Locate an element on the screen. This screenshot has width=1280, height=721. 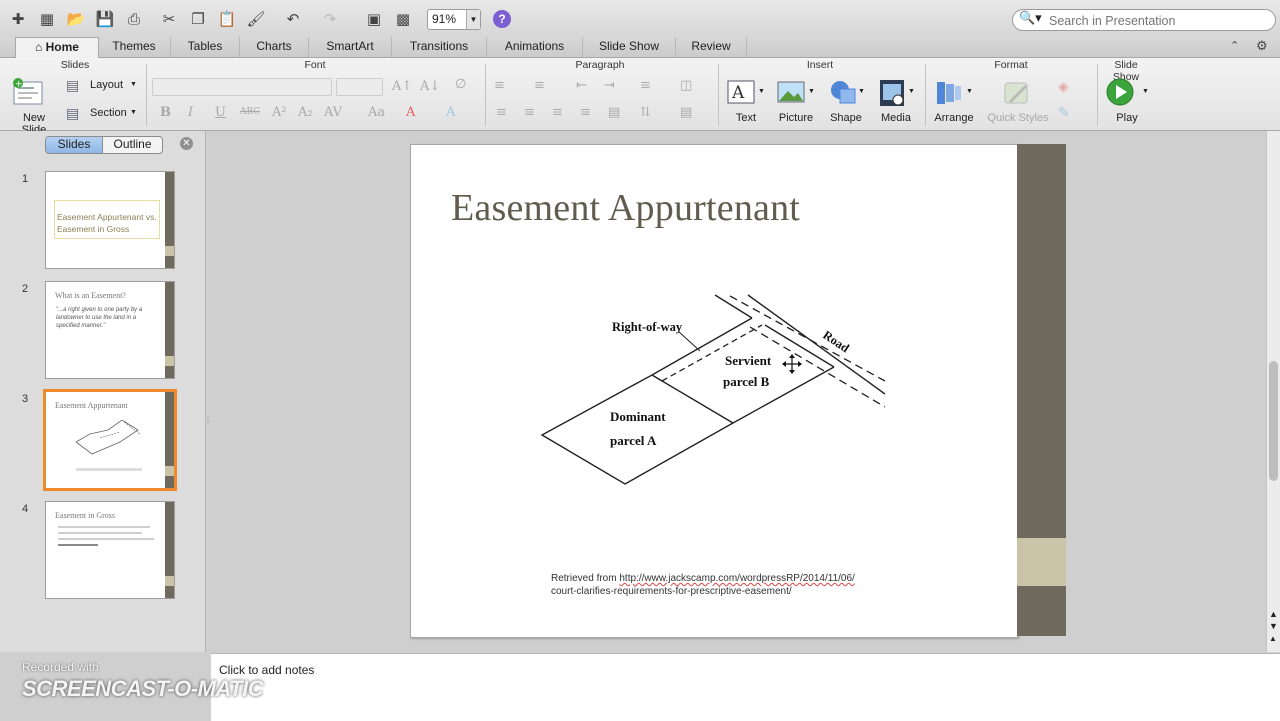
tab-smartart: SmartArt is located at coordinates (350, 47).